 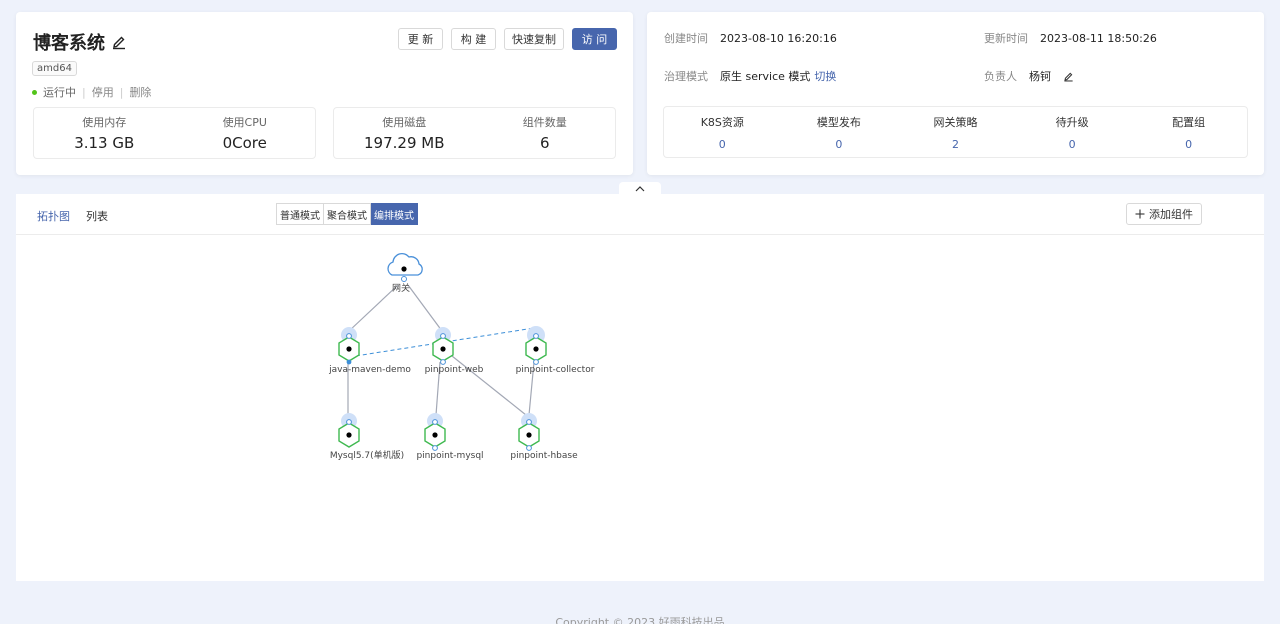 I want to click on update-button: 更 新, so click(x=420, y=39).